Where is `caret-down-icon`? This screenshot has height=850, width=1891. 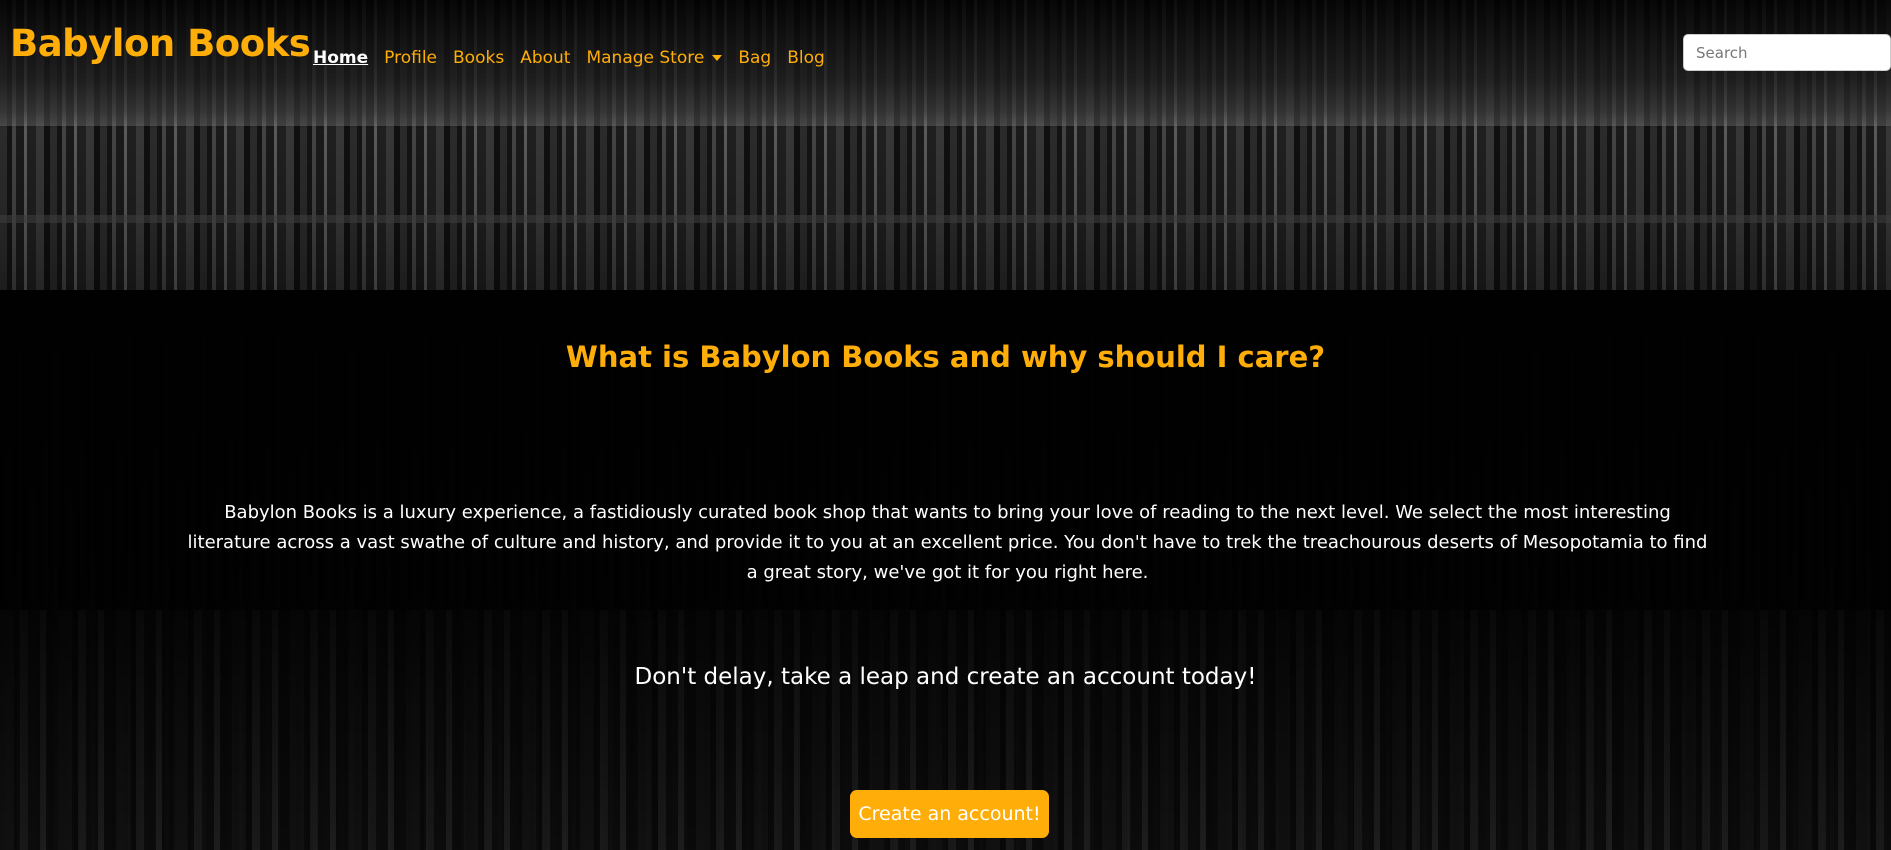
caret-down-icon is located at coordinates (717, 58).